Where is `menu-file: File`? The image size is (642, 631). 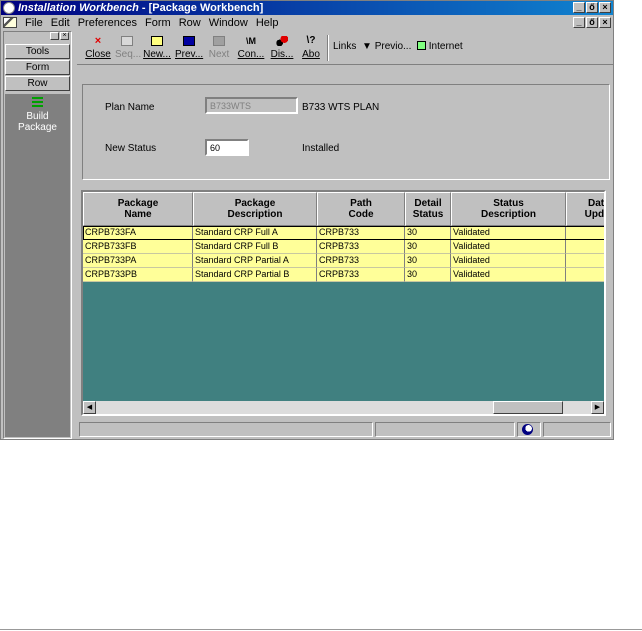
menu-file: File is located at coordinates (34, 23).